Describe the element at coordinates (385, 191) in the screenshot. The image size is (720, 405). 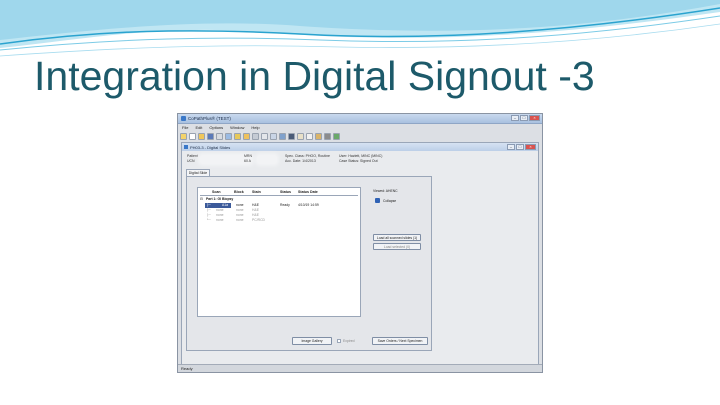
I see `viewer-label: Viewed: AHENC` at that location.